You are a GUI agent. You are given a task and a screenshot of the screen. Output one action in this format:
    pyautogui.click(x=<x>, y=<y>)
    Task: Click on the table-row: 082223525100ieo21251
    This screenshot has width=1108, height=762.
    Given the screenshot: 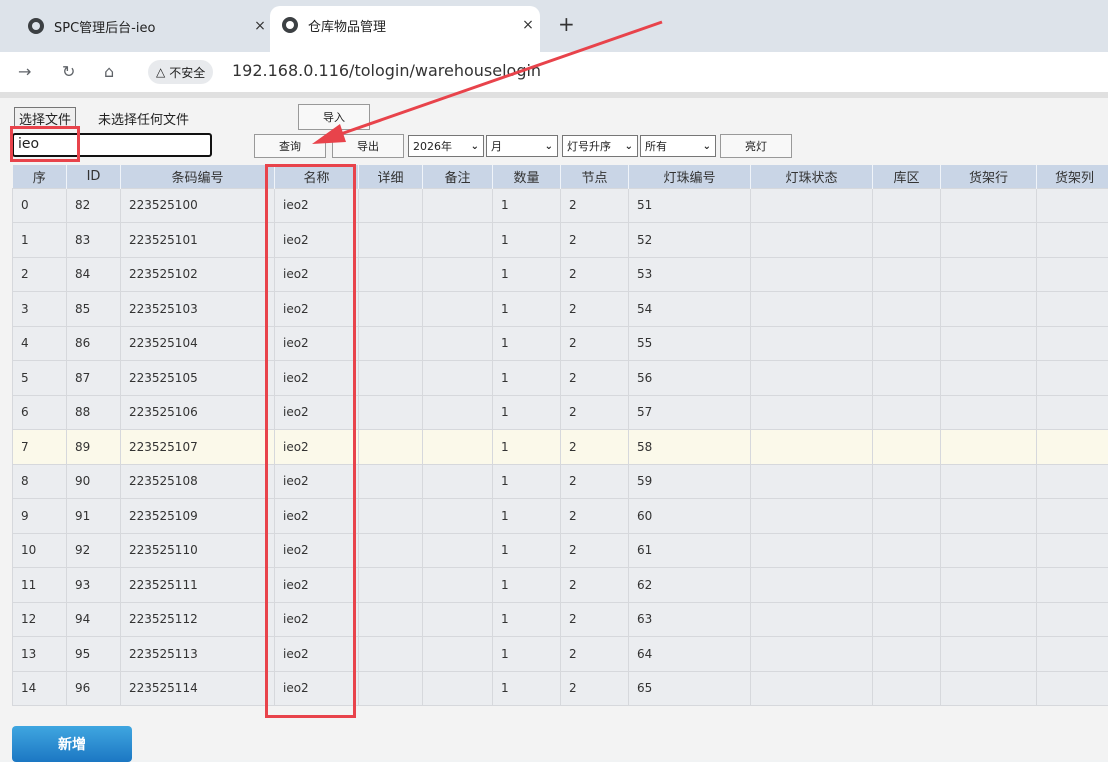 What is the action you would take?
    pyautogui.click(x=560, y=205)
    